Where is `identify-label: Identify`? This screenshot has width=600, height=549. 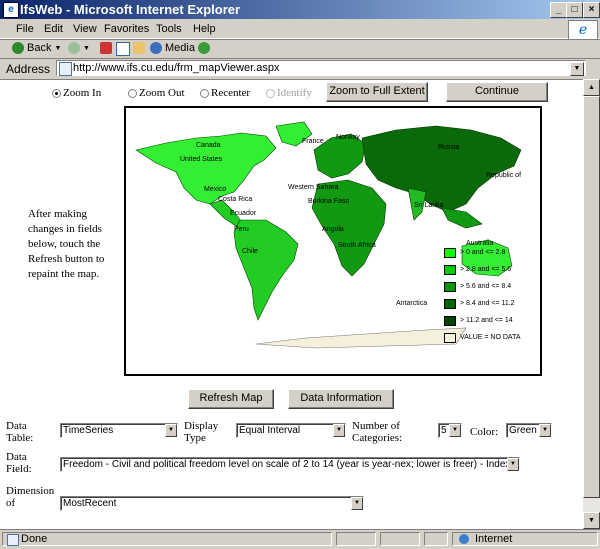 identify-label: Identify is located at coordinates (294, 93).